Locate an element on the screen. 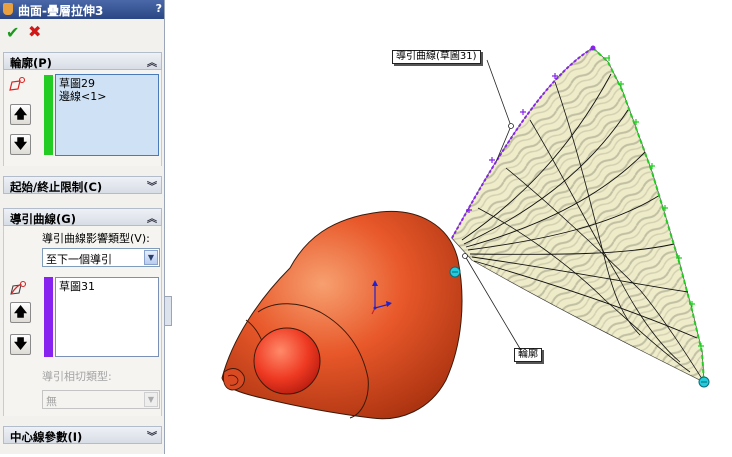 The height and width of the screenshot is (457, 732). profile-selection-icon is located at coordinates (17, 83).